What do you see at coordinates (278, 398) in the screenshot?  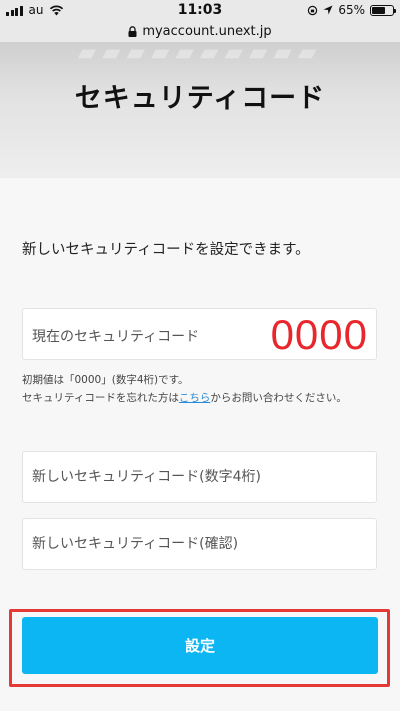 I see `forgot-note-suffix: からお問い合わせください。` at bounding box center [278, 398].